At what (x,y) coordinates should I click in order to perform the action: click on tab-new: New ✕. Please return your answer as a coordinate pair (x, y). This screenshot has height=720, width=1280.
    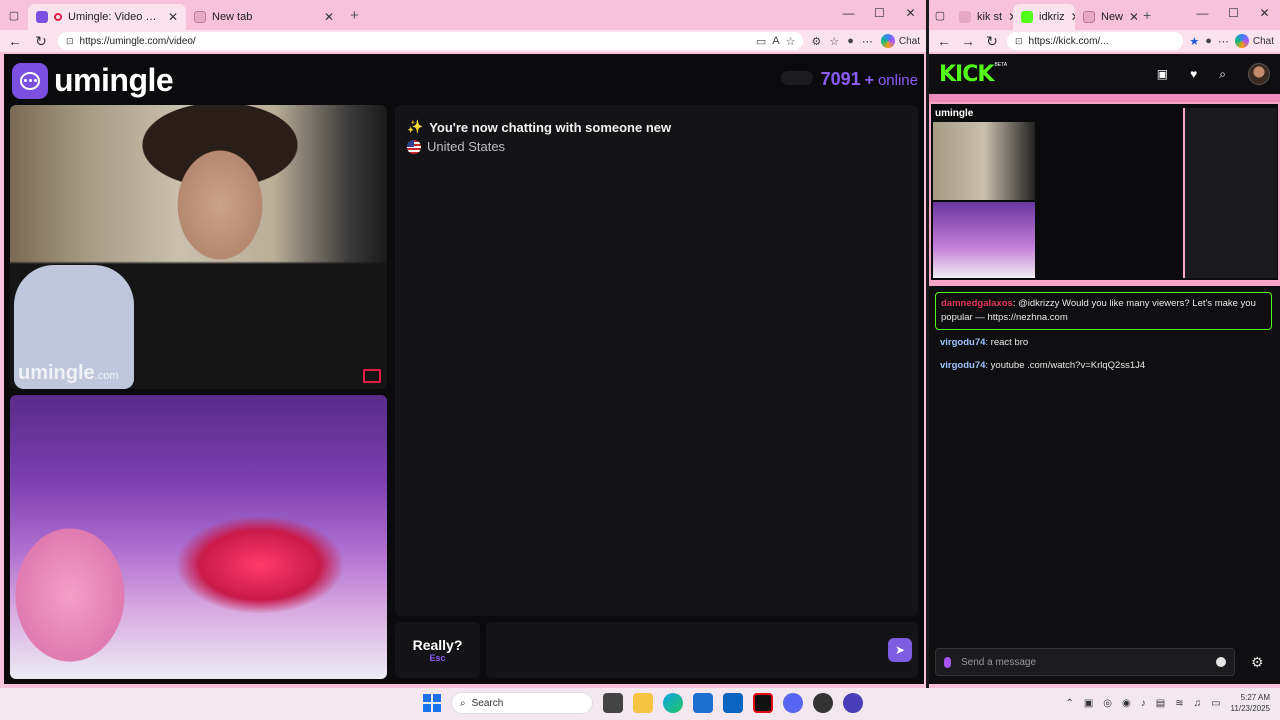
    Looking at the image, I should click on (1106, 17).